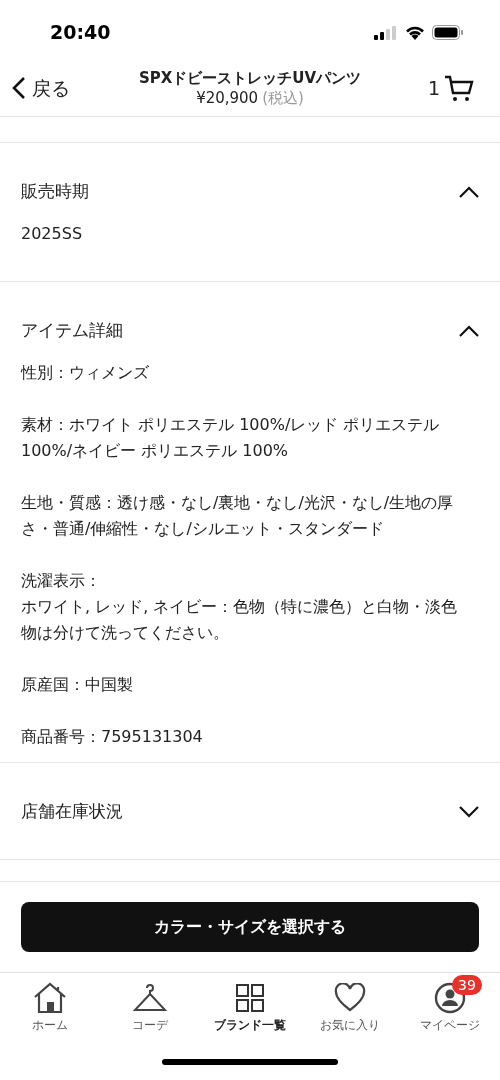  What do you see at coordinates (77, 685) in the screenshot?
I see `detail-text: 原産国：中国製` at bounding box center [77, 685].